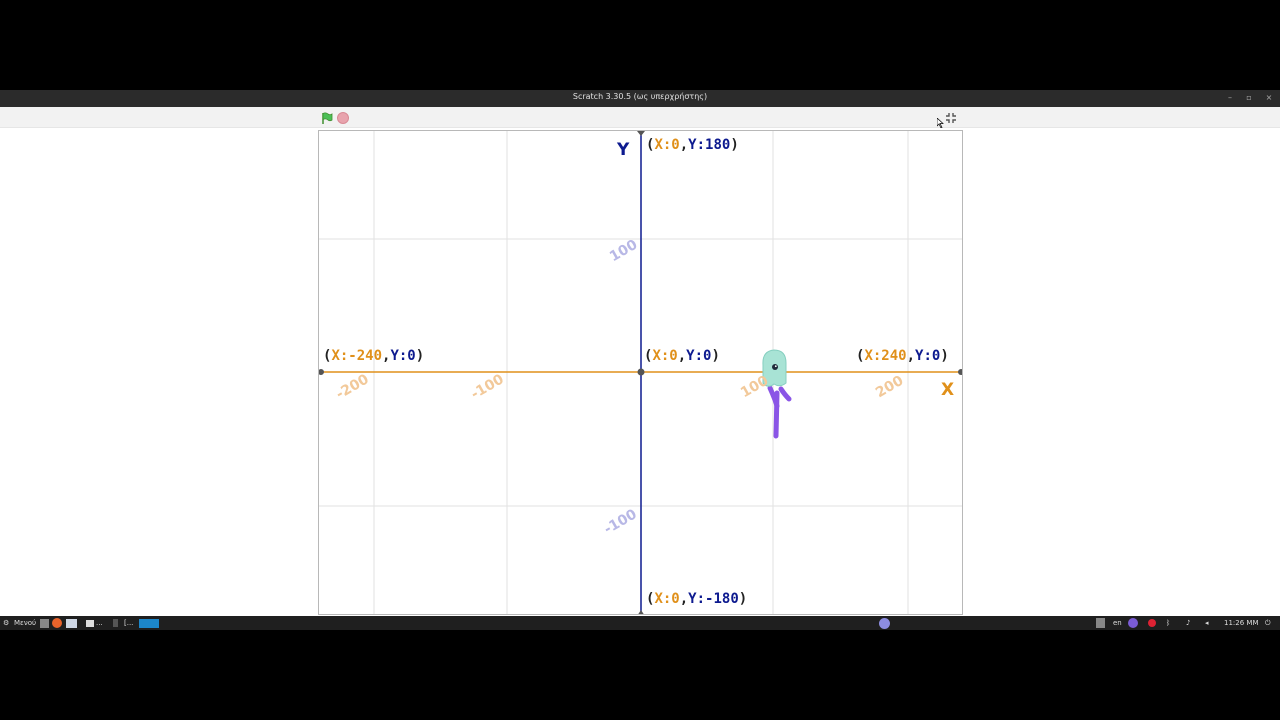  Describe the element at coordinates (940, 123) in the screenshot. I see `mouse-cursor-icon` at that location.